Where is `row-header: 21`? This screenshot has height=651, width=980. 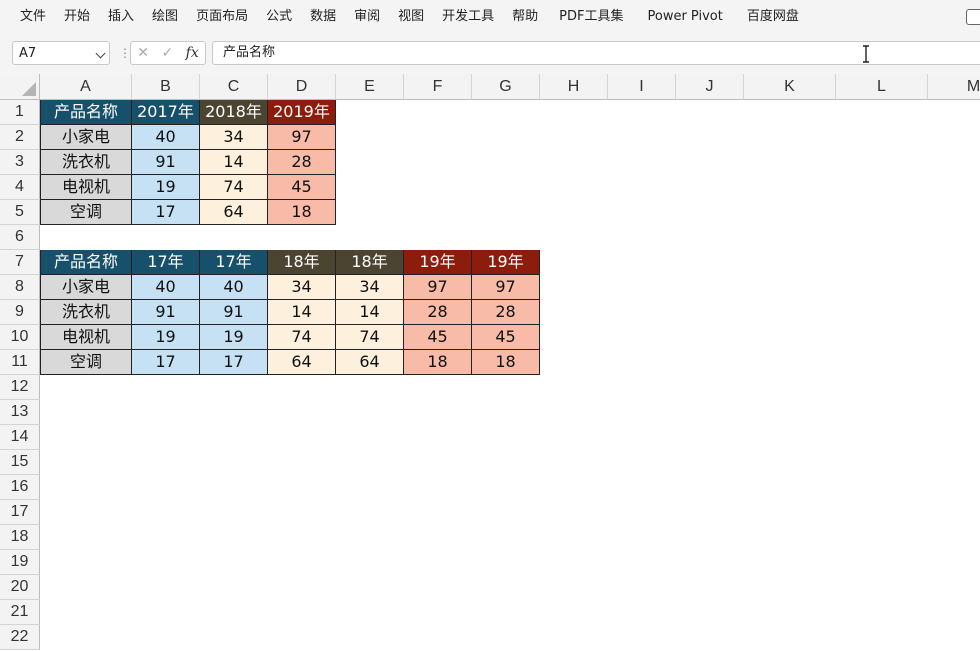
row-header: 21 is located at coordinates (20, 612).